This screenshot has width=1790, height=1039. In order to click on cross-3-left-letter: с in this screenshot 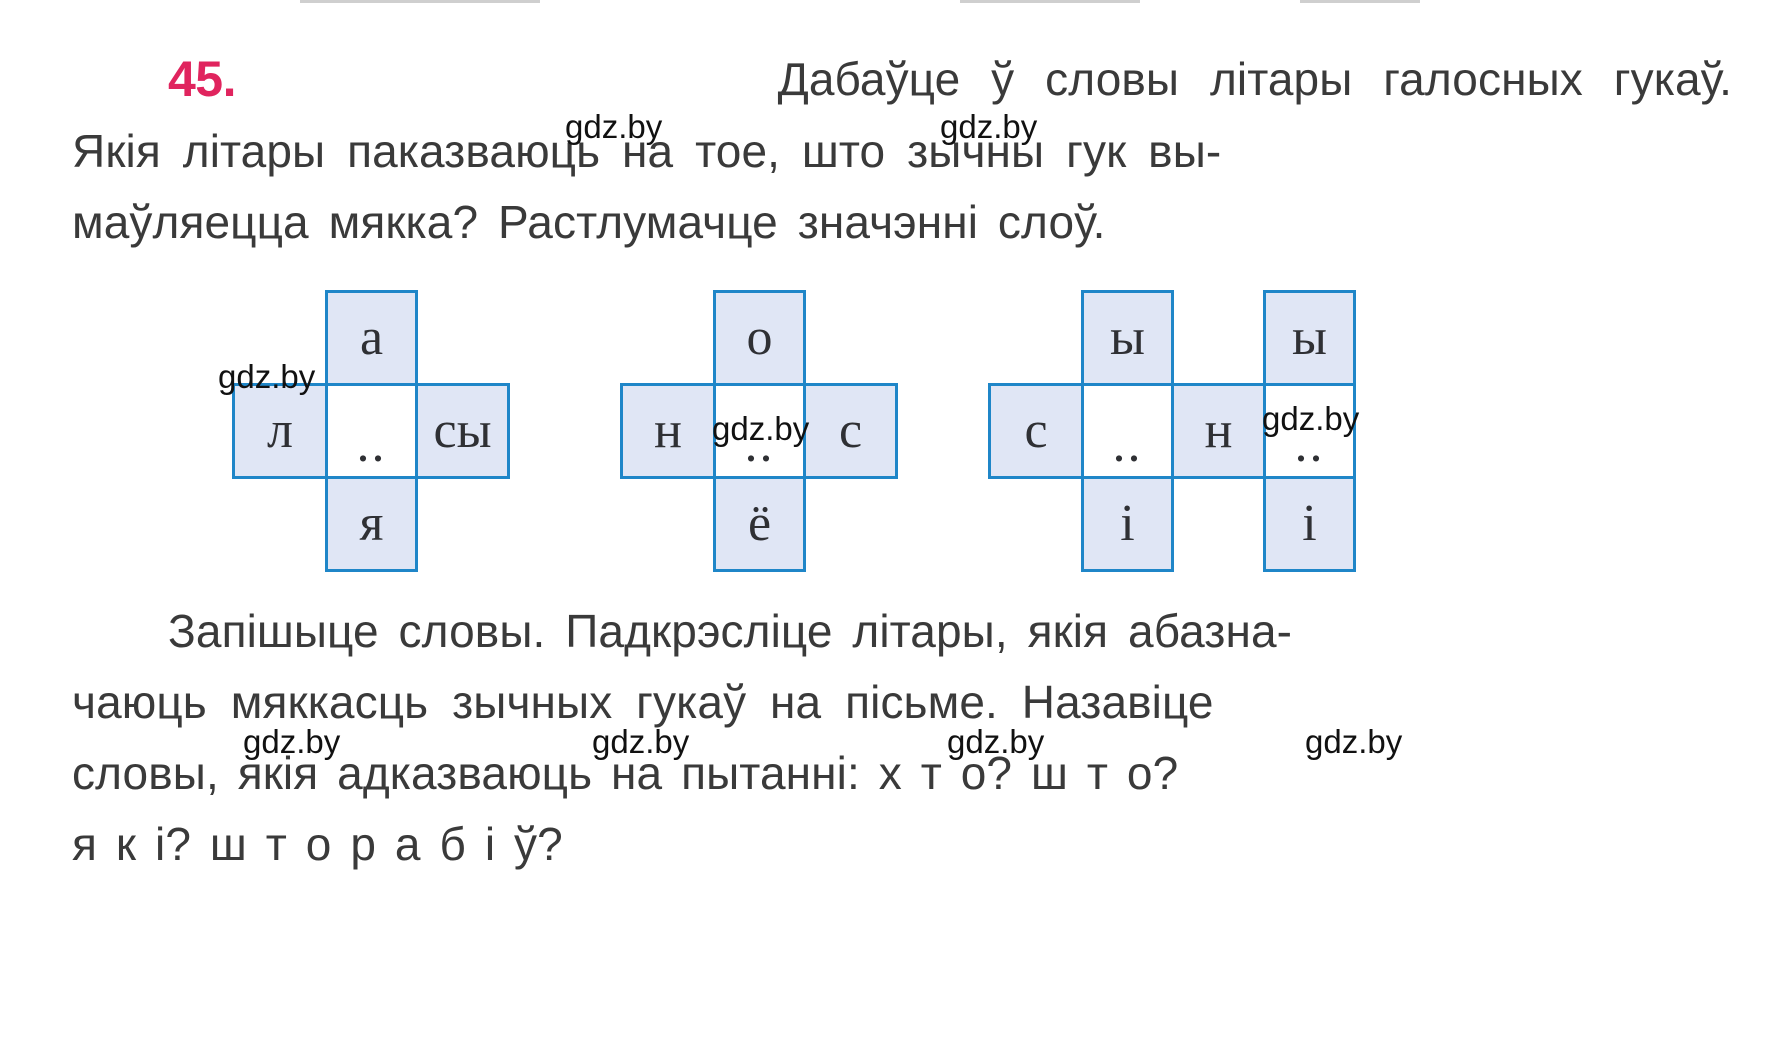, I will do `click(1036, 430)`.